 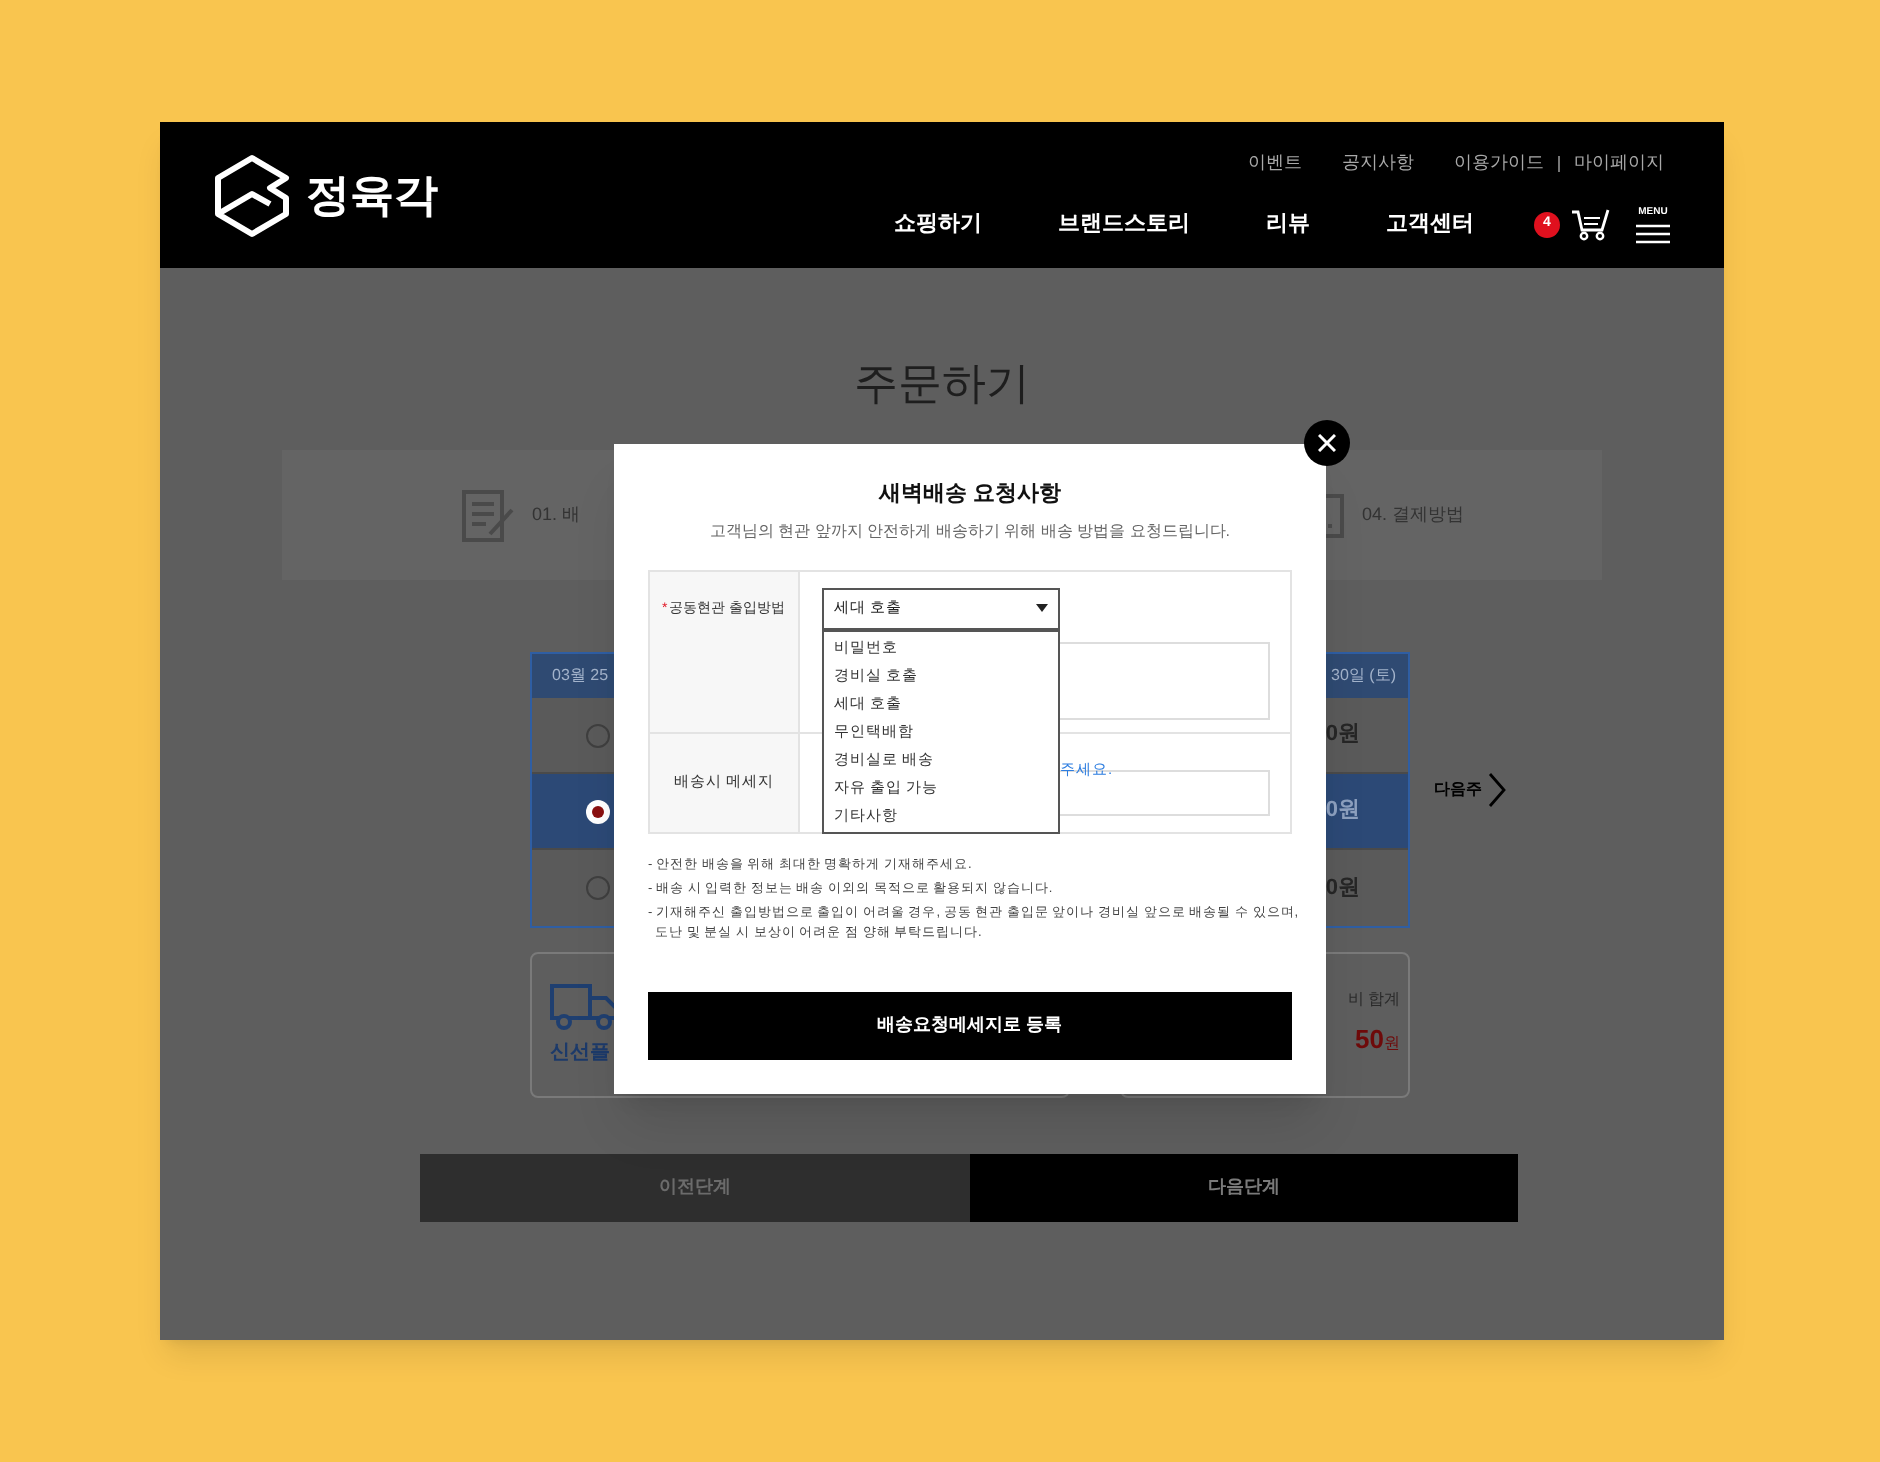 I want to click on date-label: 03월 25, so click(x=580, y=676).